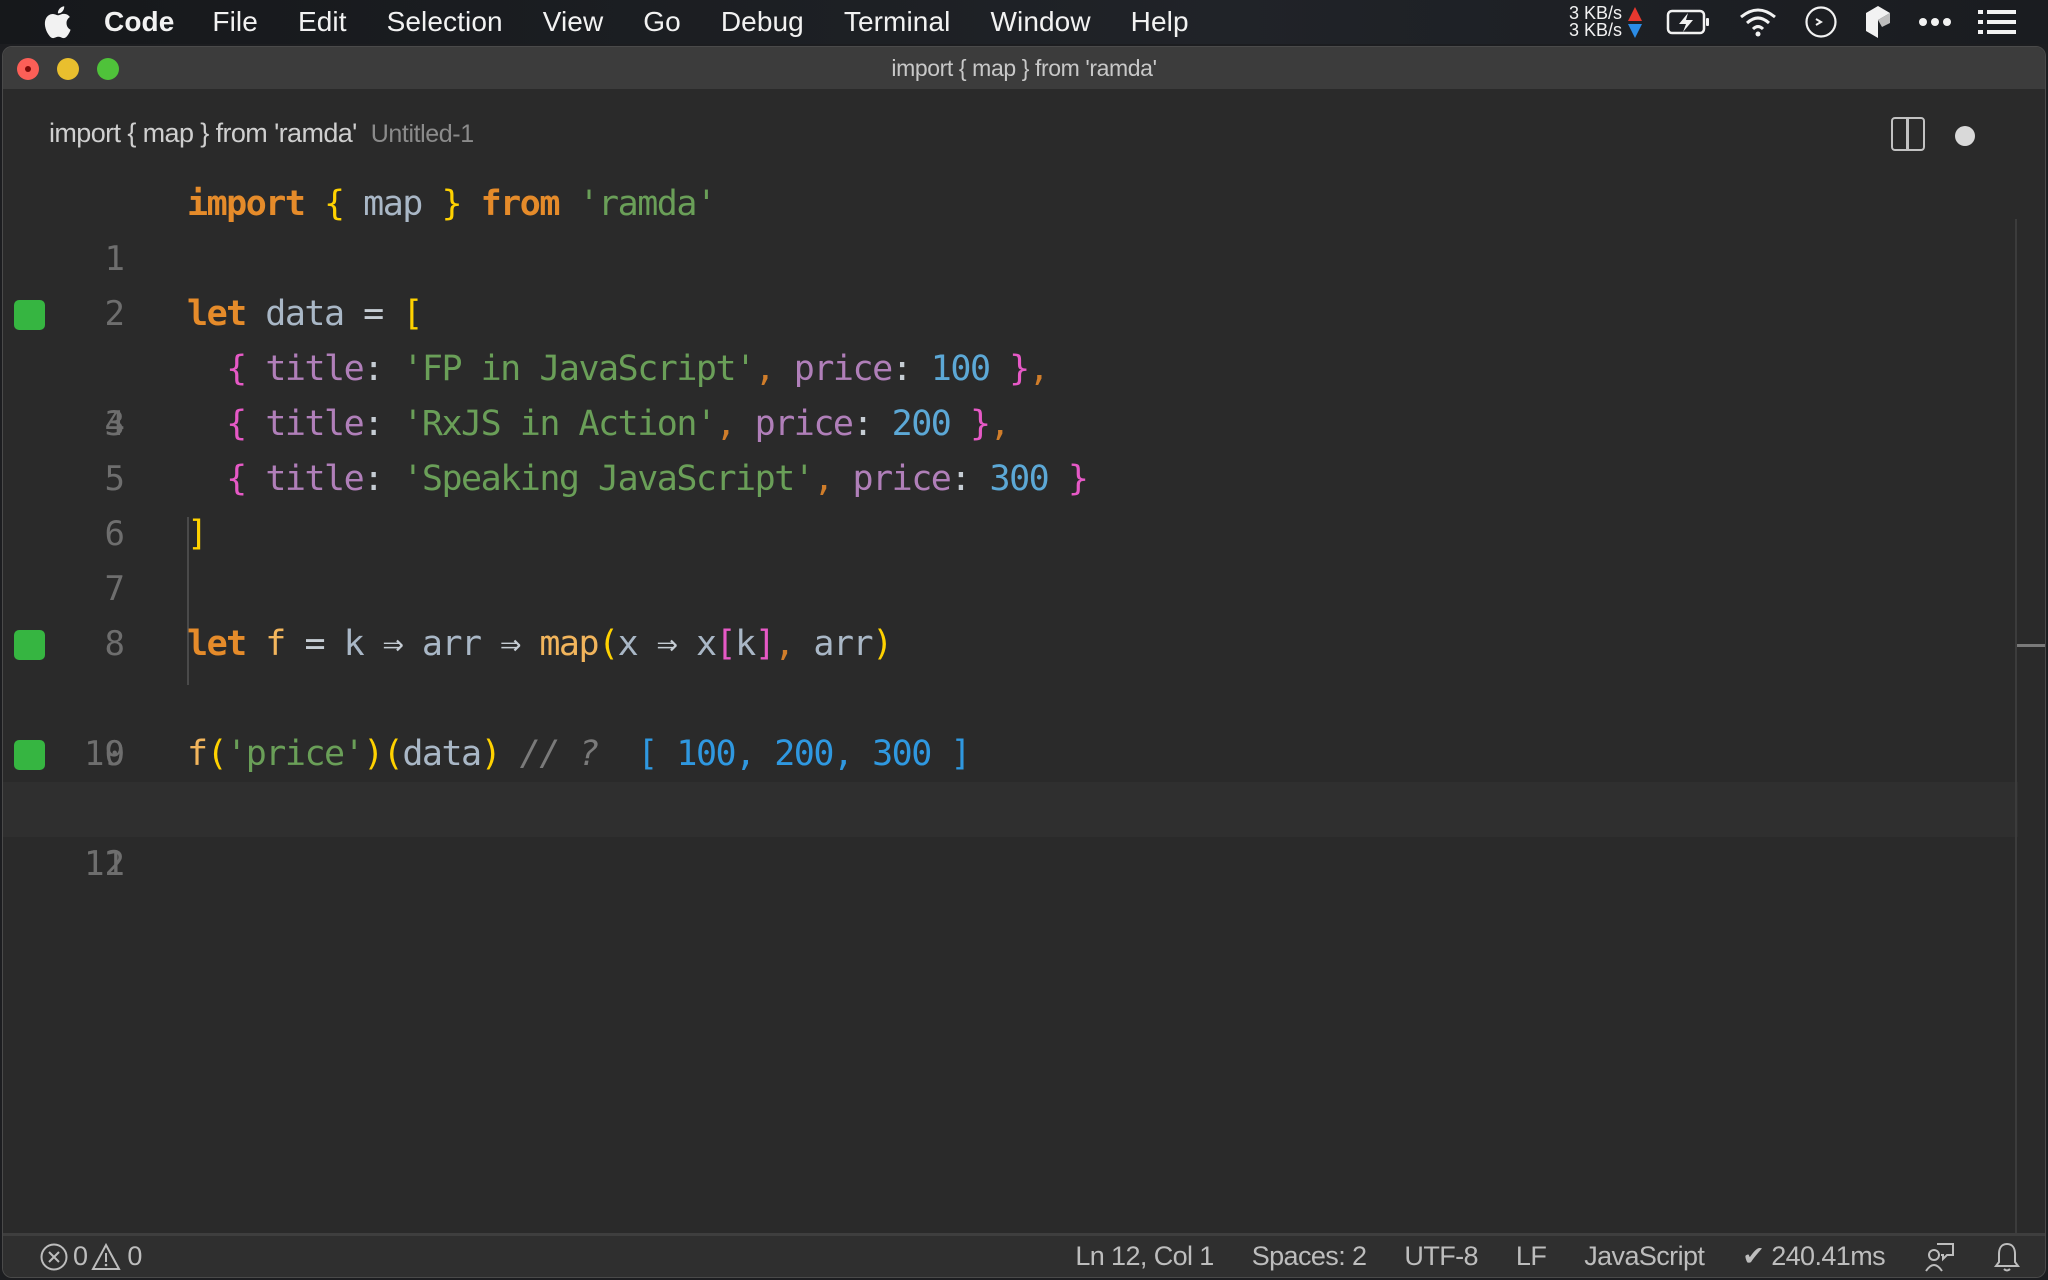 This screenshot has width=2048, height=1280. What do you see at coordinates (1040, 22) in the screenshot?
I see `menu-window: Window` at bounding box center [1040, 22].